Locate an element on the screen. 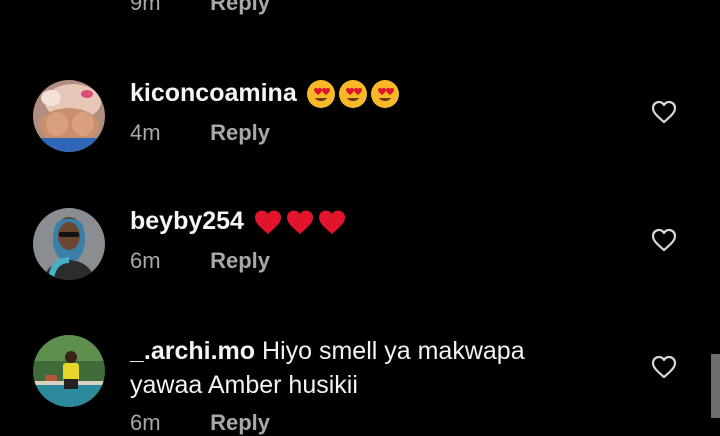 Image resolution: width=720 pixels, height=436 pixels. comment-username: beyby254 is located at coordinates (187, 221).